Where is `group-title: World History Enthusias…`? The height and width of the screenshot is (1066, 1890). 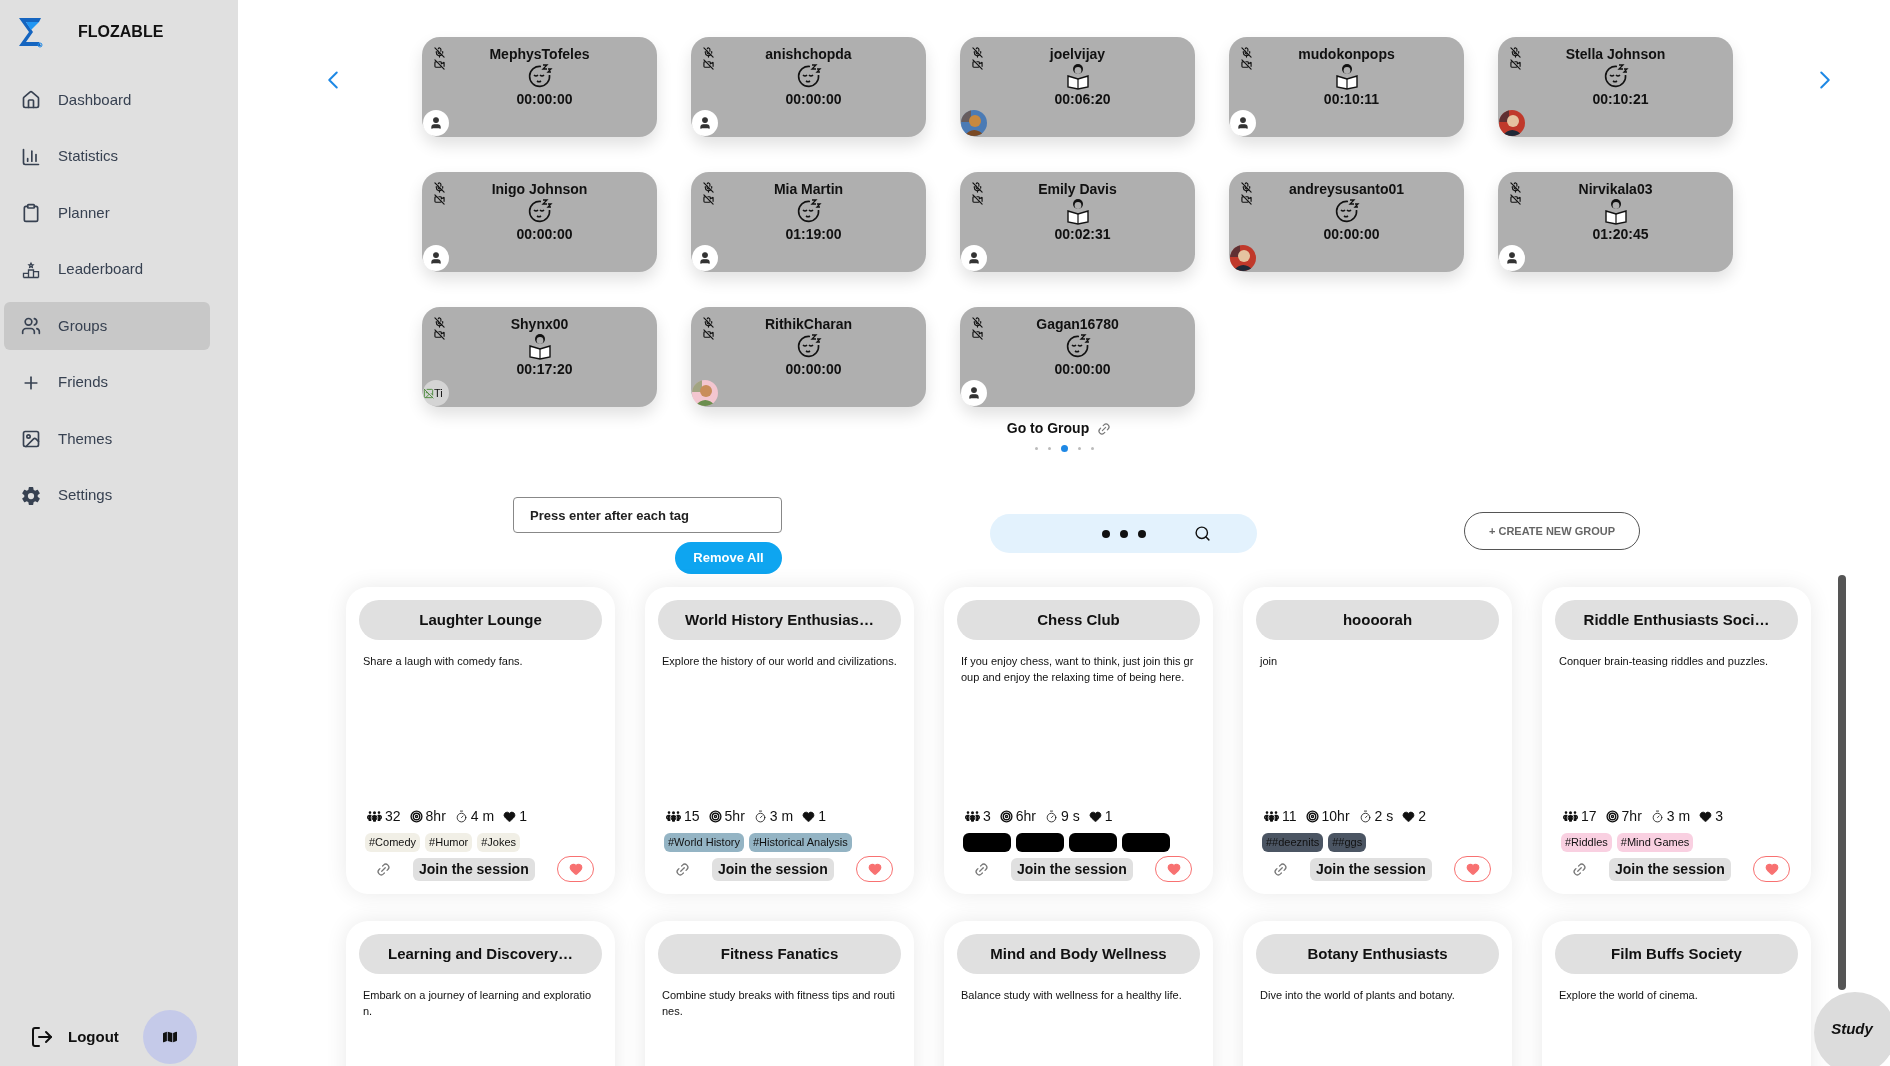
group-title: World History Enthusias… is located at coordinates (779, 620).